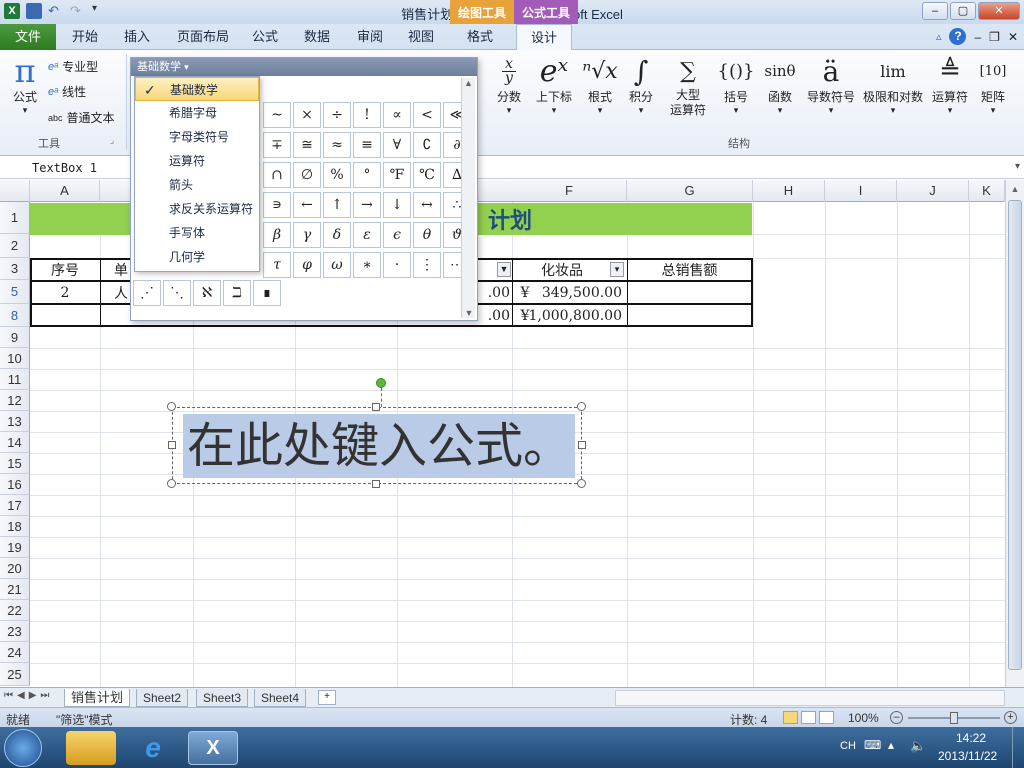 The height and width of the screenshot is (768, 1024). Describe the element at coordinates (15, 400) in the screenshot. I see `row-header-12: 12` at that location.